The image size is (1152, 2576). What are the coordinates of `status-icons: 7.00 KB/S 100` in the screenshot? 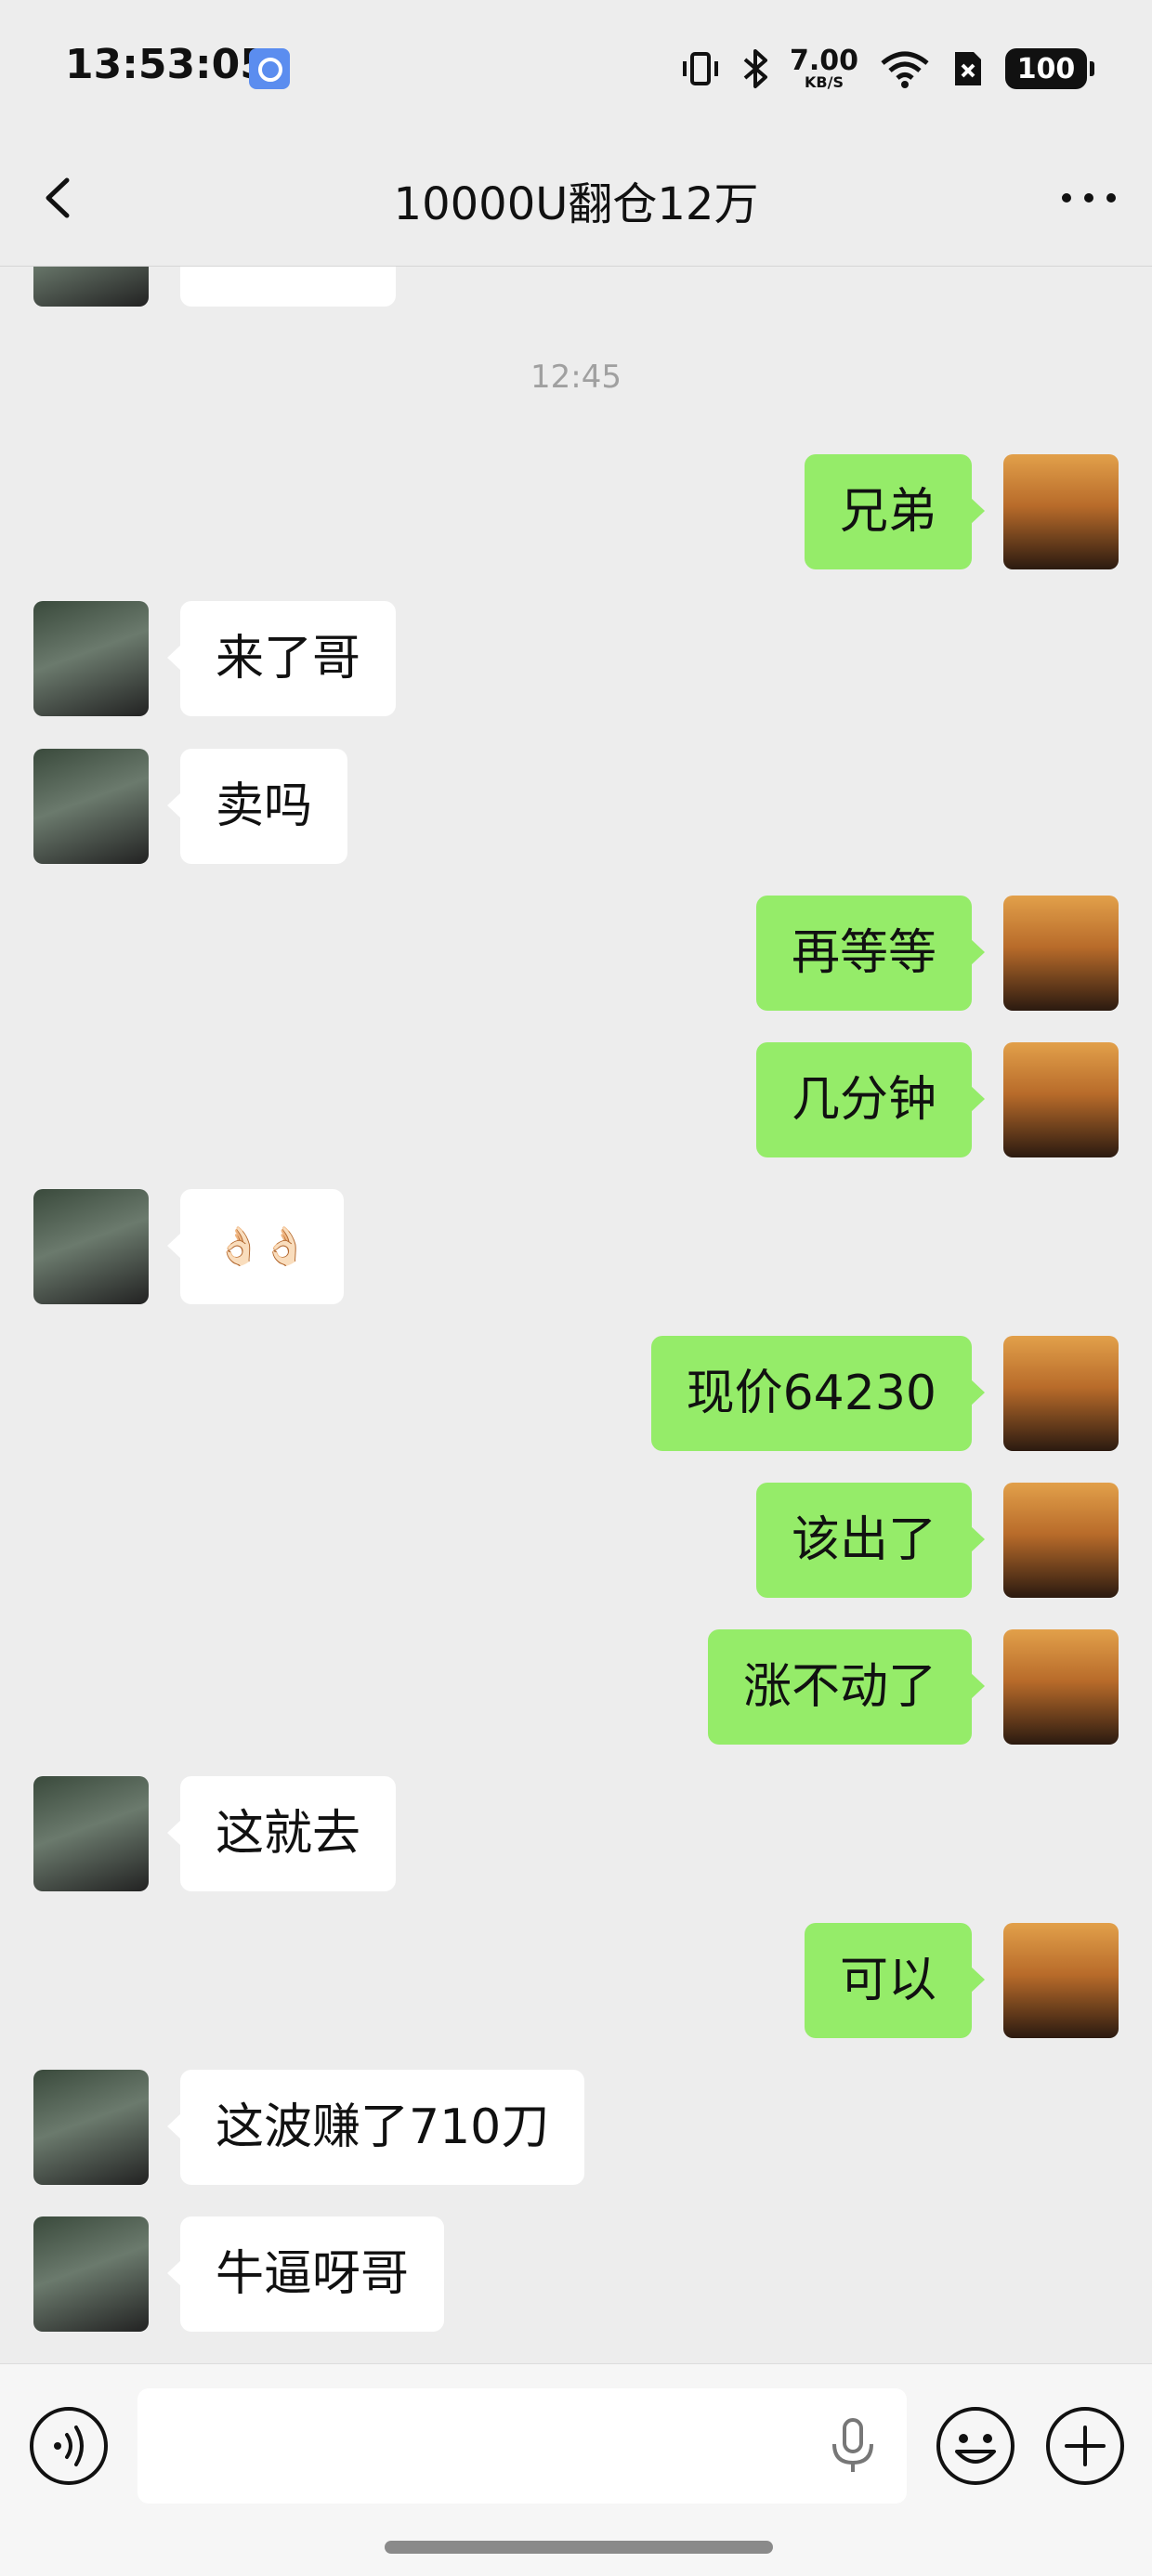 It's located at (887, 69).